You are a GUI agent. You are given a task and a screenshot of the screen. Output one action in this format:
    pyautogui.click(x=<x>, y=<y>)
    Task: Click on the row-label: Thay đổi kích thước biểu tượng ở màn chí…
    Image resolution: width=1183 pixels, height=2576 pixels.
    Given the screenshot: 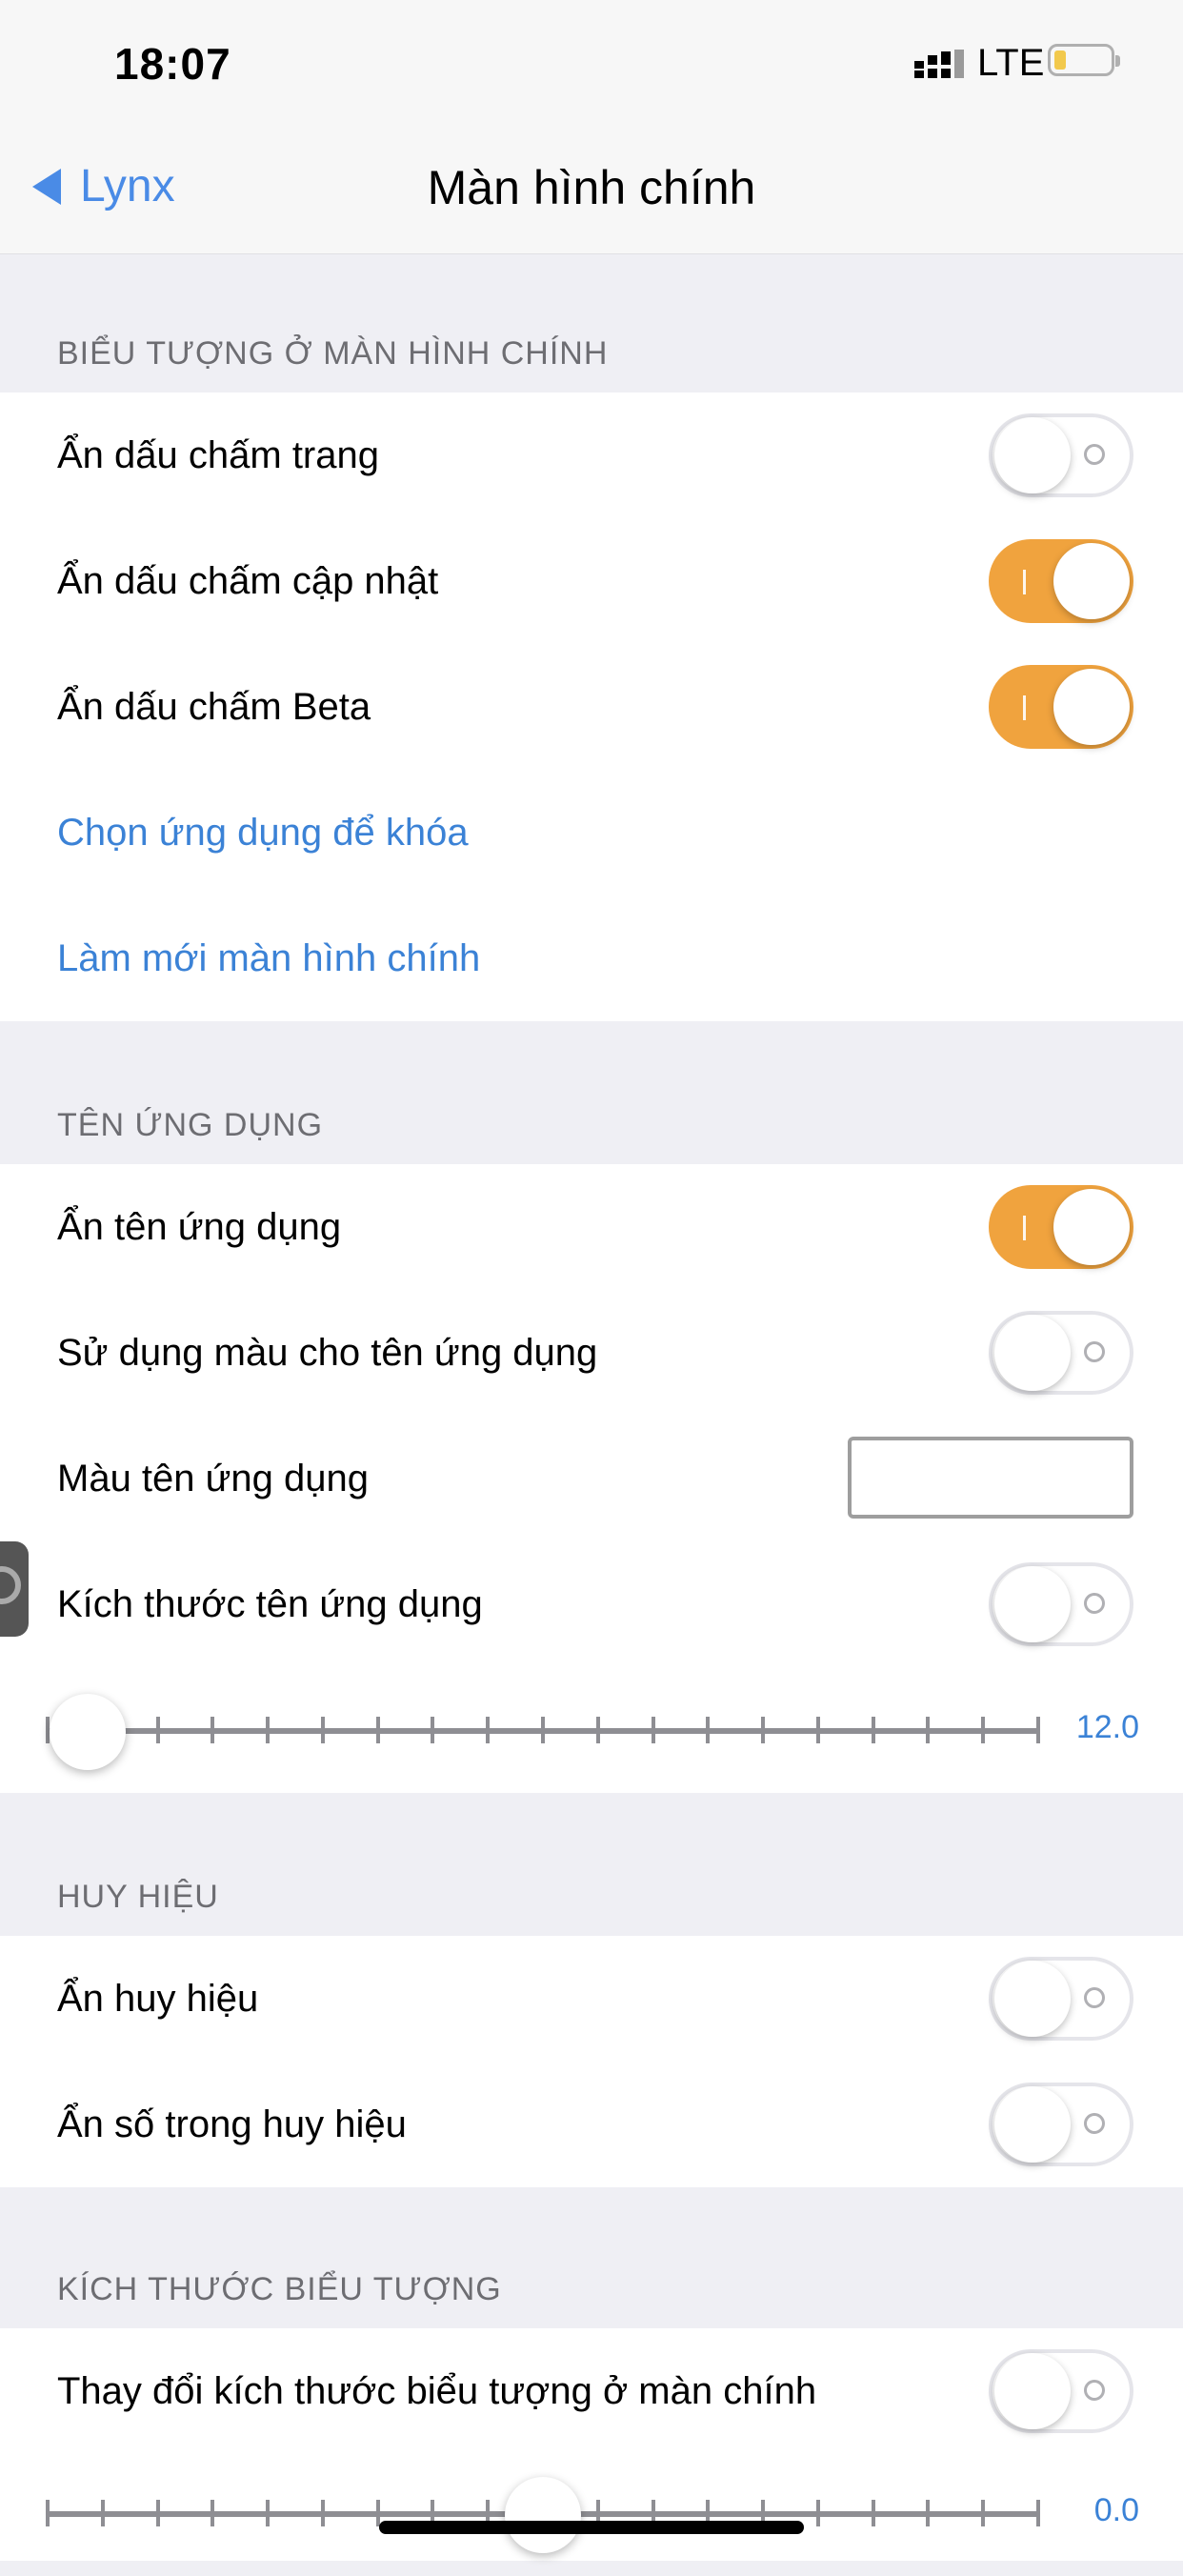 What is the action you would take?
    pyautogui.click(x=437, y=2391)
    